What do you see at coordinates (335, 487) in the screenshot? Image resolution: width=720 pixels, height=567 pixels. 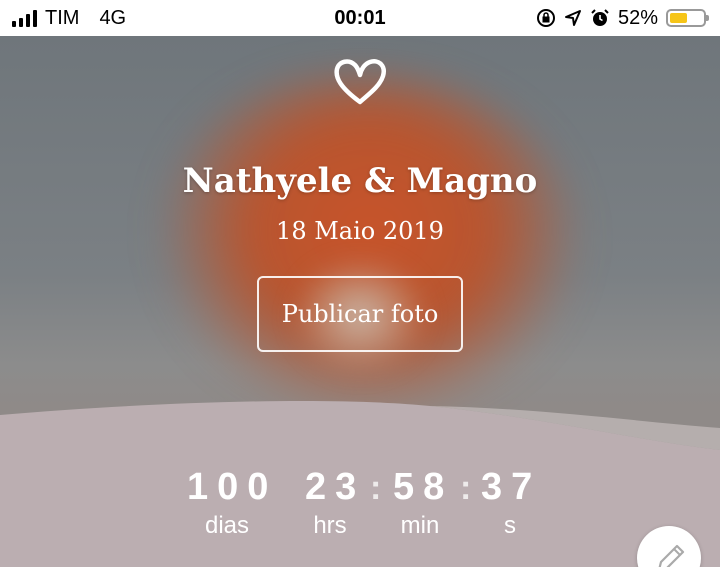 I see `countdown-hours: 23` at bounding box center [335, 487].